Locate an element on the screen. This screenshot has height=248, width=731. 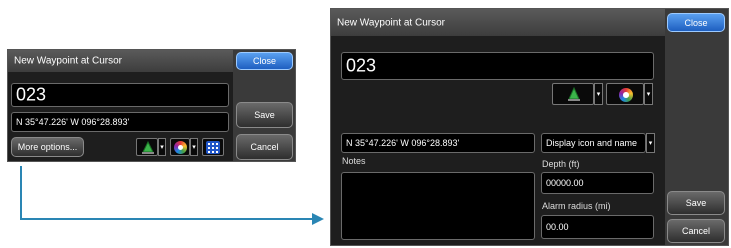
display-option-dropdown: Display icon and name is located at coordinates (593, 143).